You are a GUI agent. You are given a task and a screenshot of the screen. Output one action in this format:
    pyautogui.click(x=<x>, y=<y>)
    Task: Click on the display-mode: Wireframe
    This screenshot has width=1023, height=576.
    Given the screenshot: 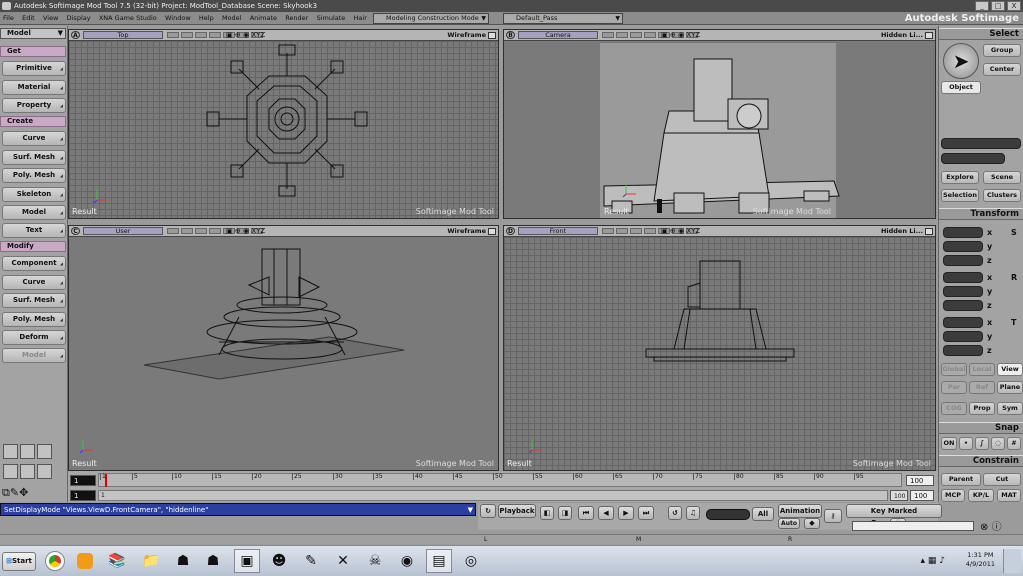 What is the action you would take?
    pyautogui.click(x=466, y=231)
    